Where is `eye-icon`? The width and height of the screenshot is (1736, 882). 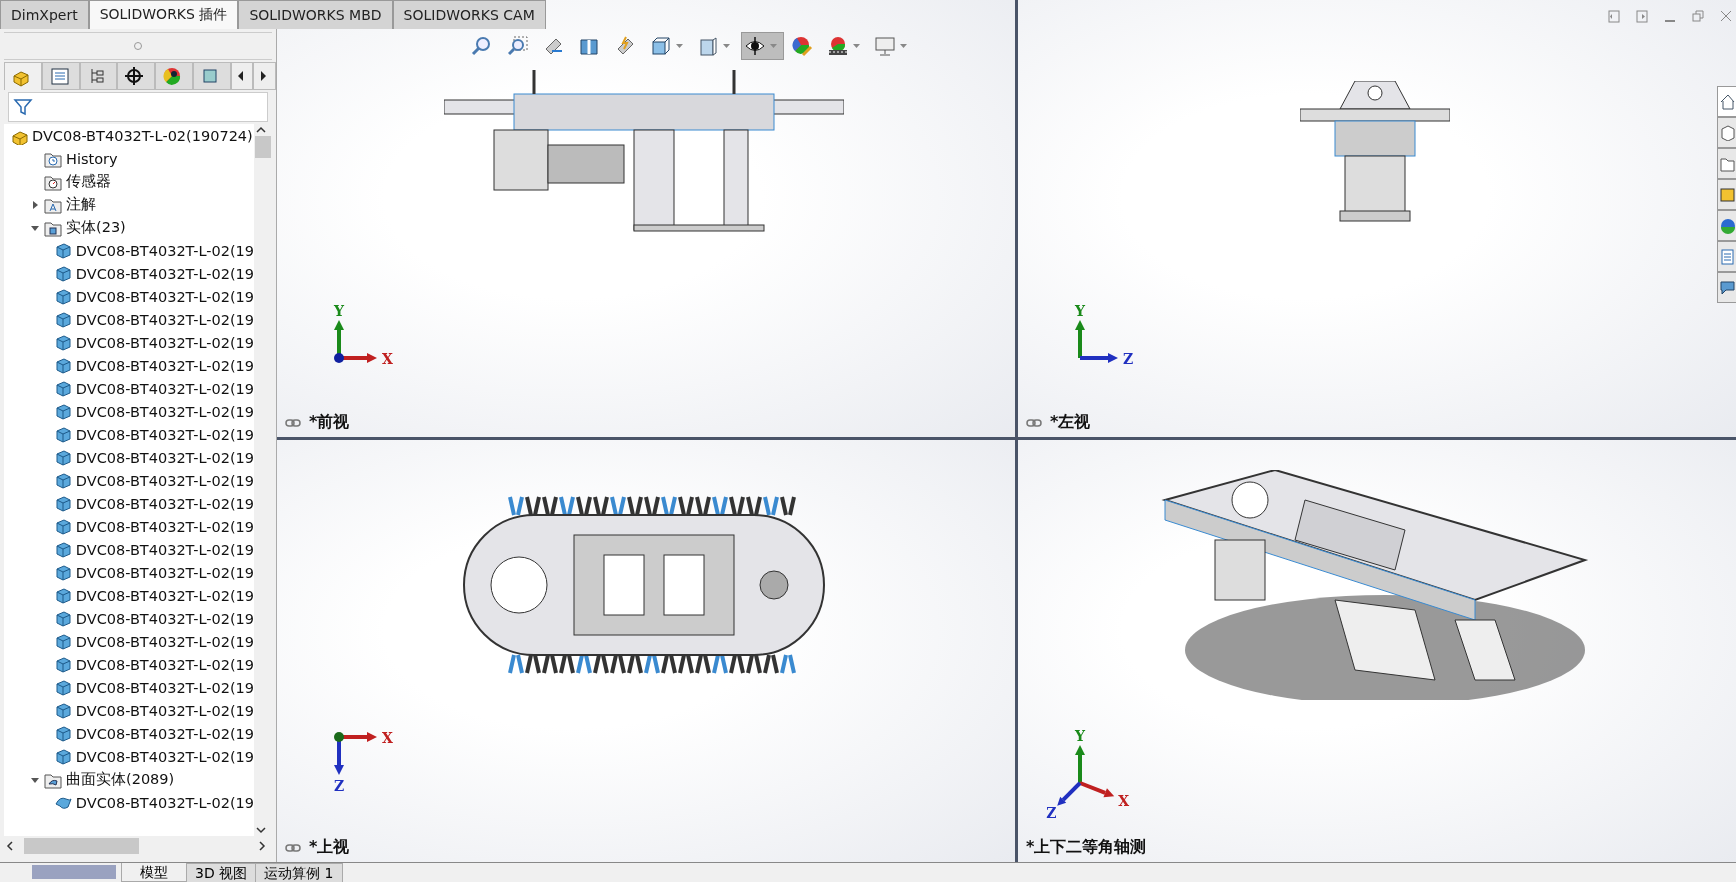
eye-icon is located at coordinates (755, 46).